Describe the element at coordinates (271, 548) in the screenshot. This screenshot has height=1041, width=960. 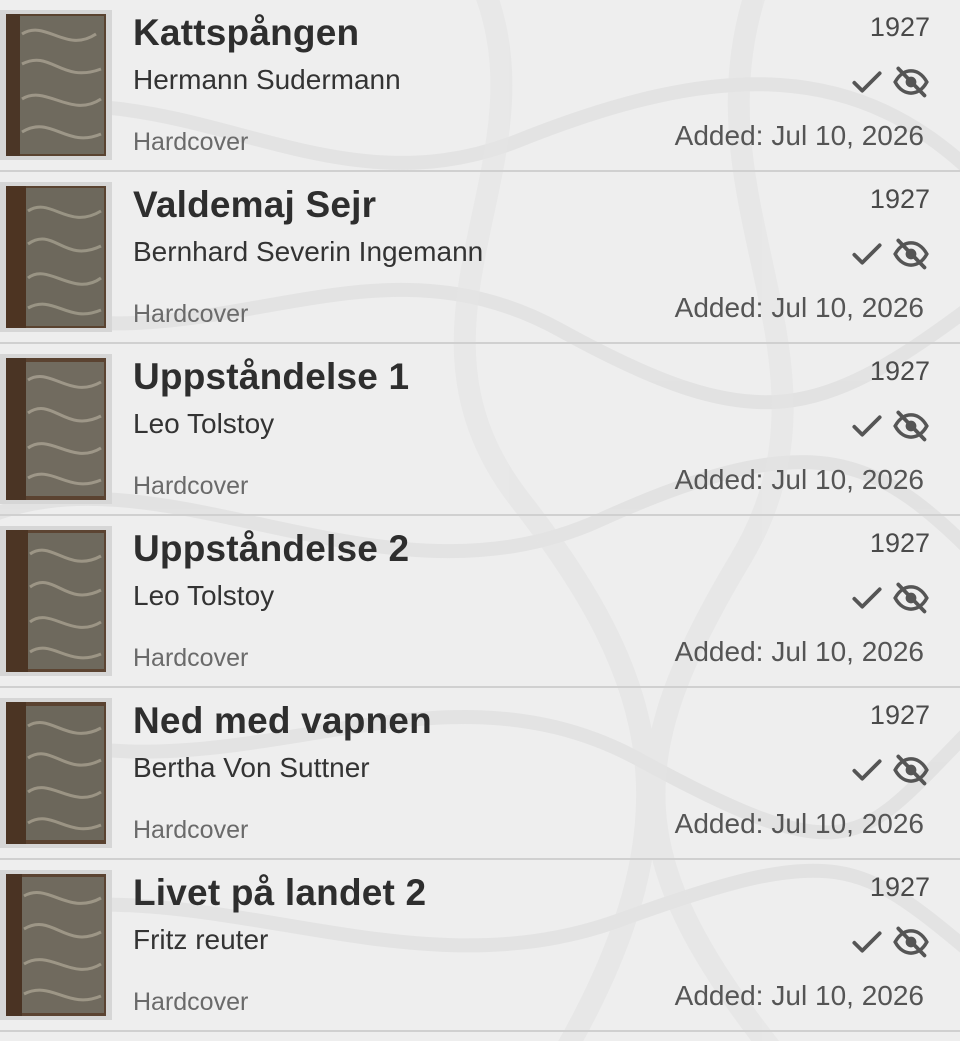
I see `book-title: Uppståndelse 2` at that location.